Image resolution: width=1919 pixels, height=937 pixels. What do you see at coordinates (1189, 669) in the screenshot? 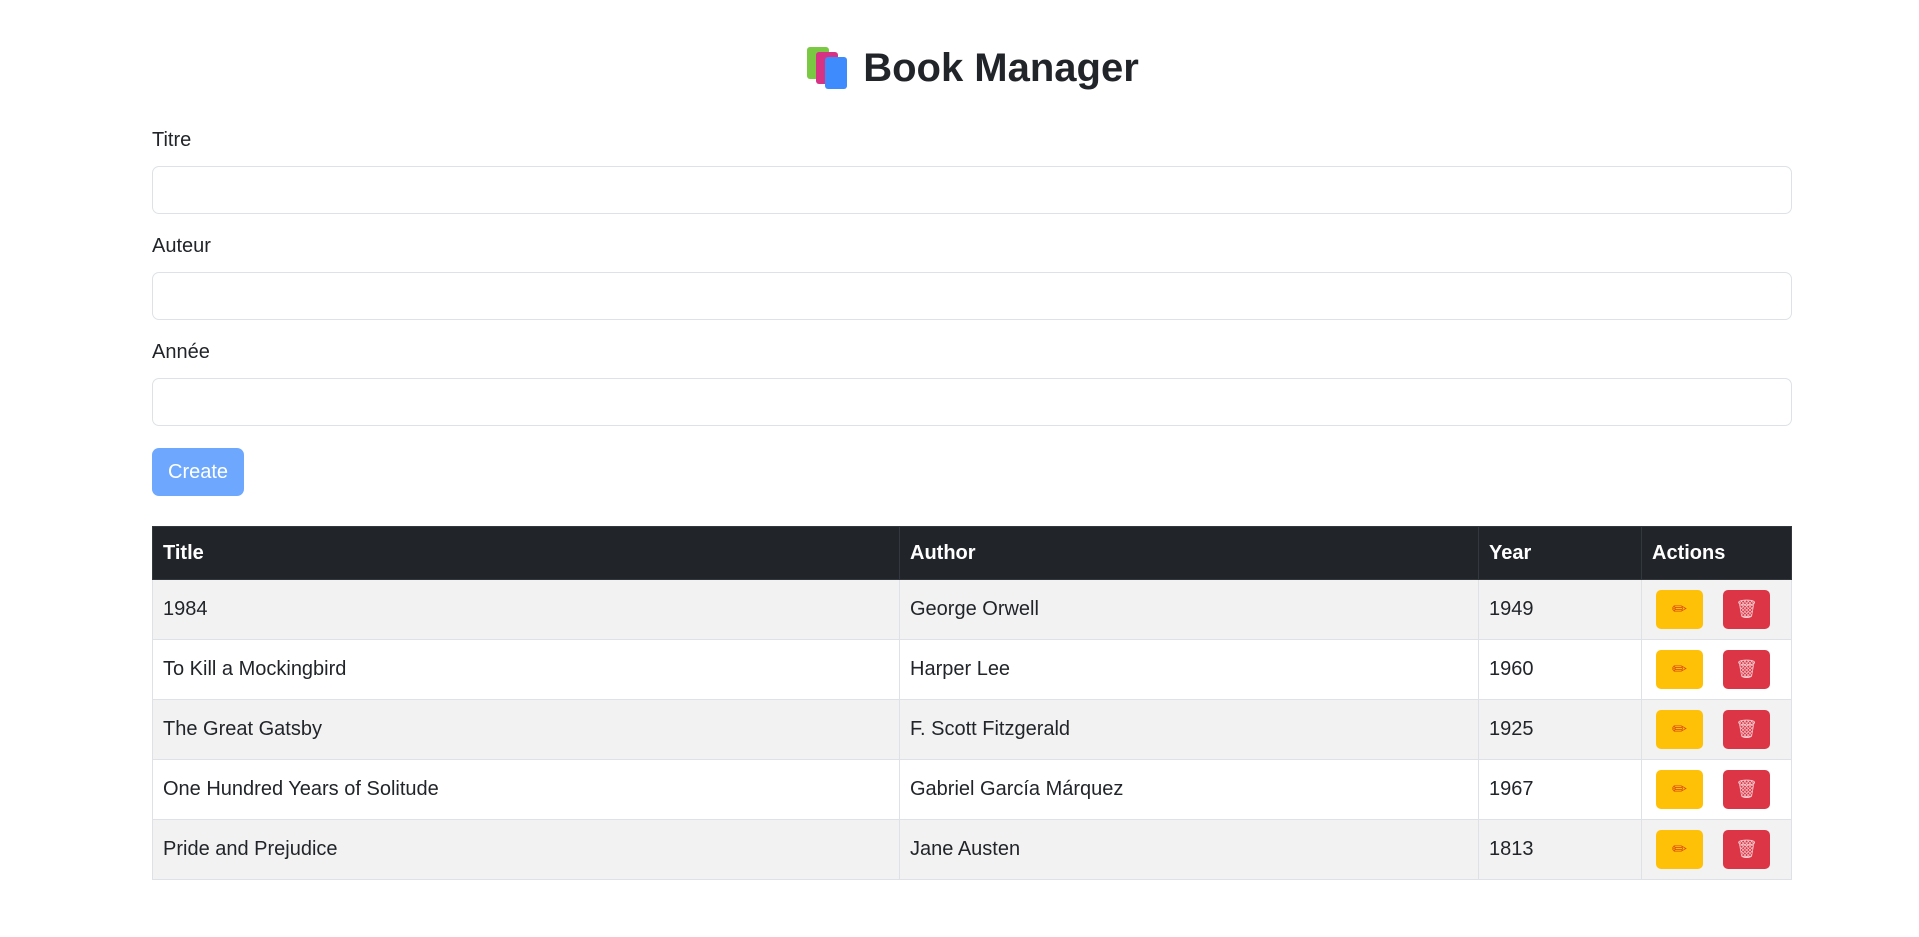
I see `cell-author: Harper Lee` at bounding box center [1189, 669].